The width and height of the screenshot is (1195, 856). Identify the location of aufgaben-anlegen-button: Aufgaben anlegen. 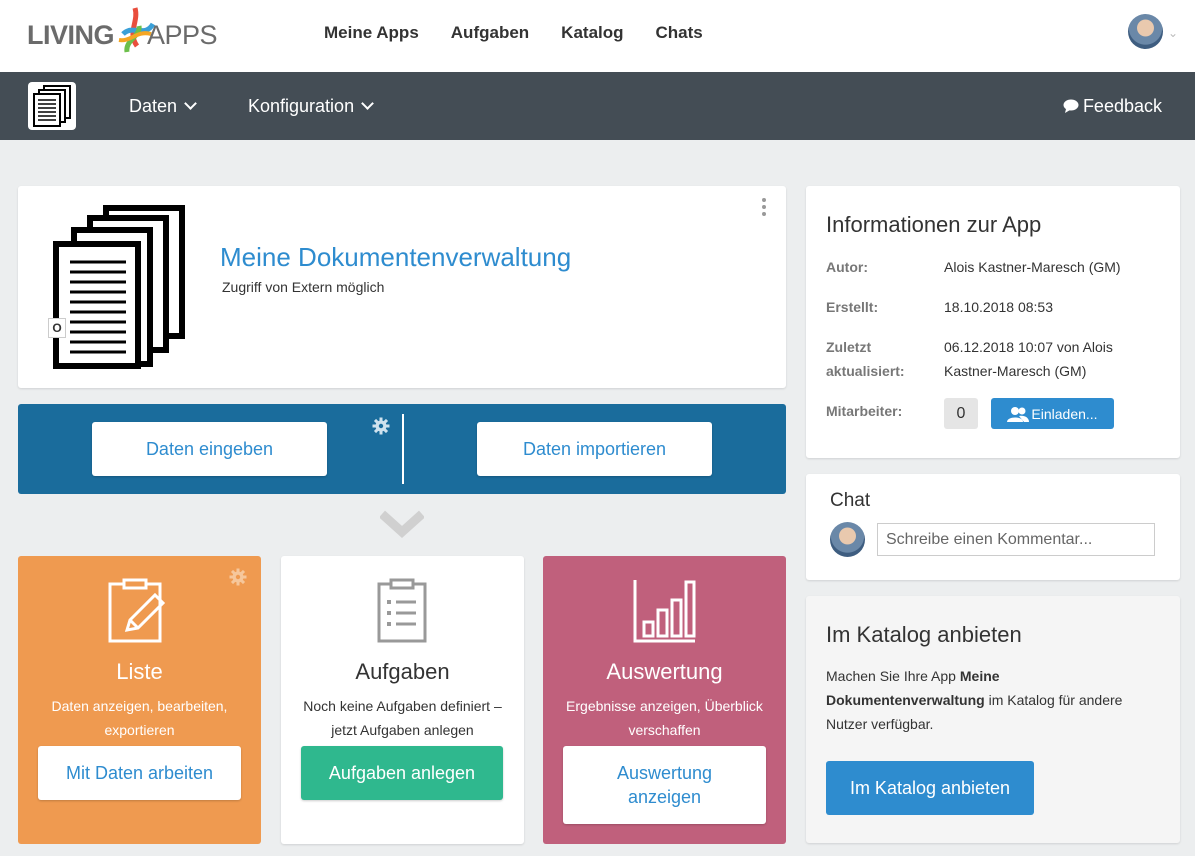
(402, 773).